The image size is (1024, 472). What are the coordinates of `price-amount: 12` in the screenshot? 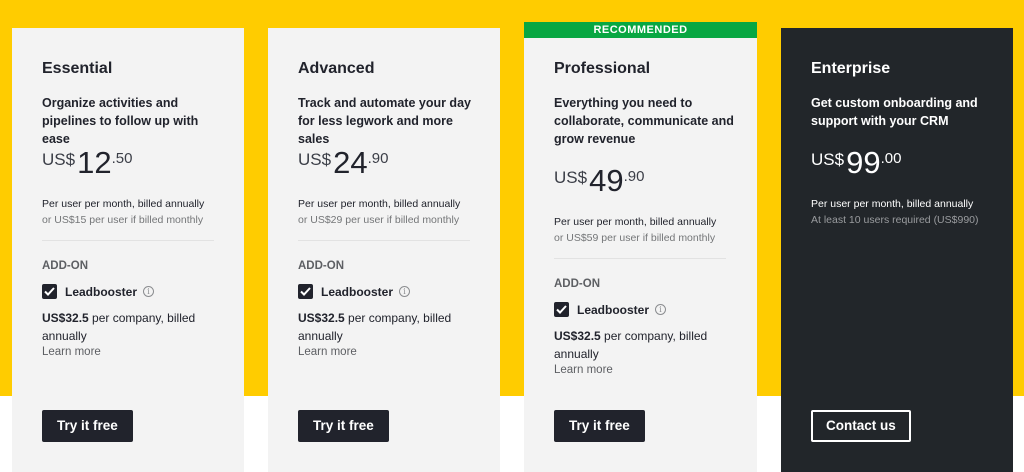 It's located at (94, 162).